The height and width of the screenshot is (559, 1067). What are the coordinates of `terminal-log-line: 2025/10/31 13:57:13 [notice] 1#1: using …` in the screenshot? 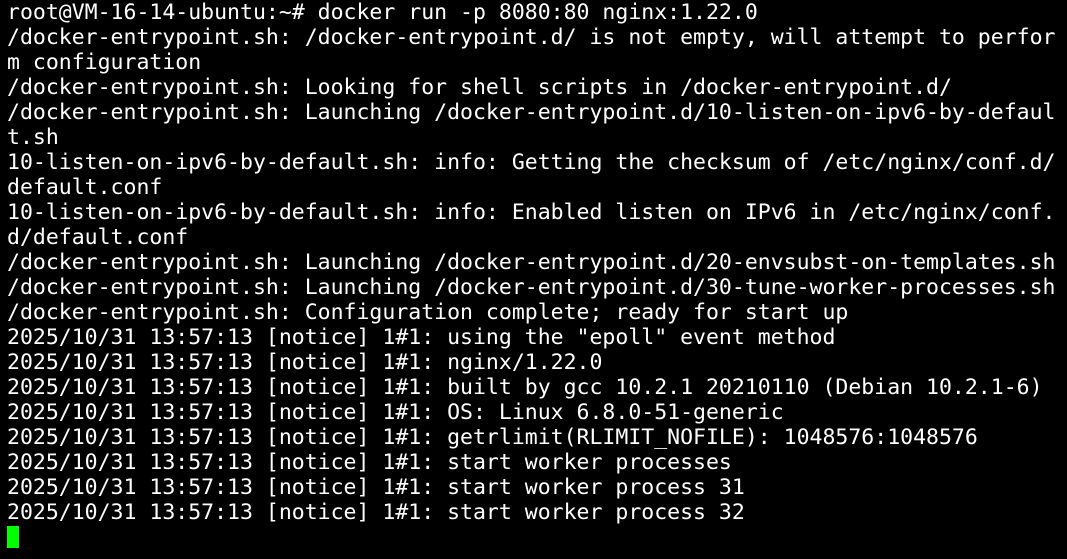 It's located at (421, 337).